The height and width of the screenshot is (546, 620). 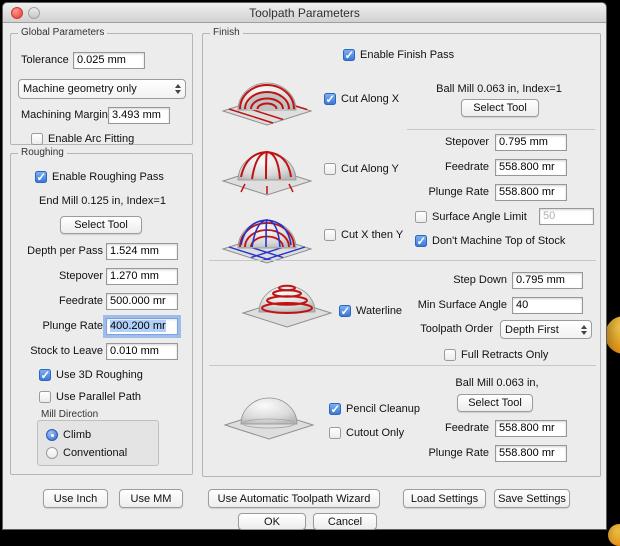 What do you see at coordinates (45, 60) in the screenshot?
I see `tolerance-label: Tolerance` at bounding box center [45, 60].